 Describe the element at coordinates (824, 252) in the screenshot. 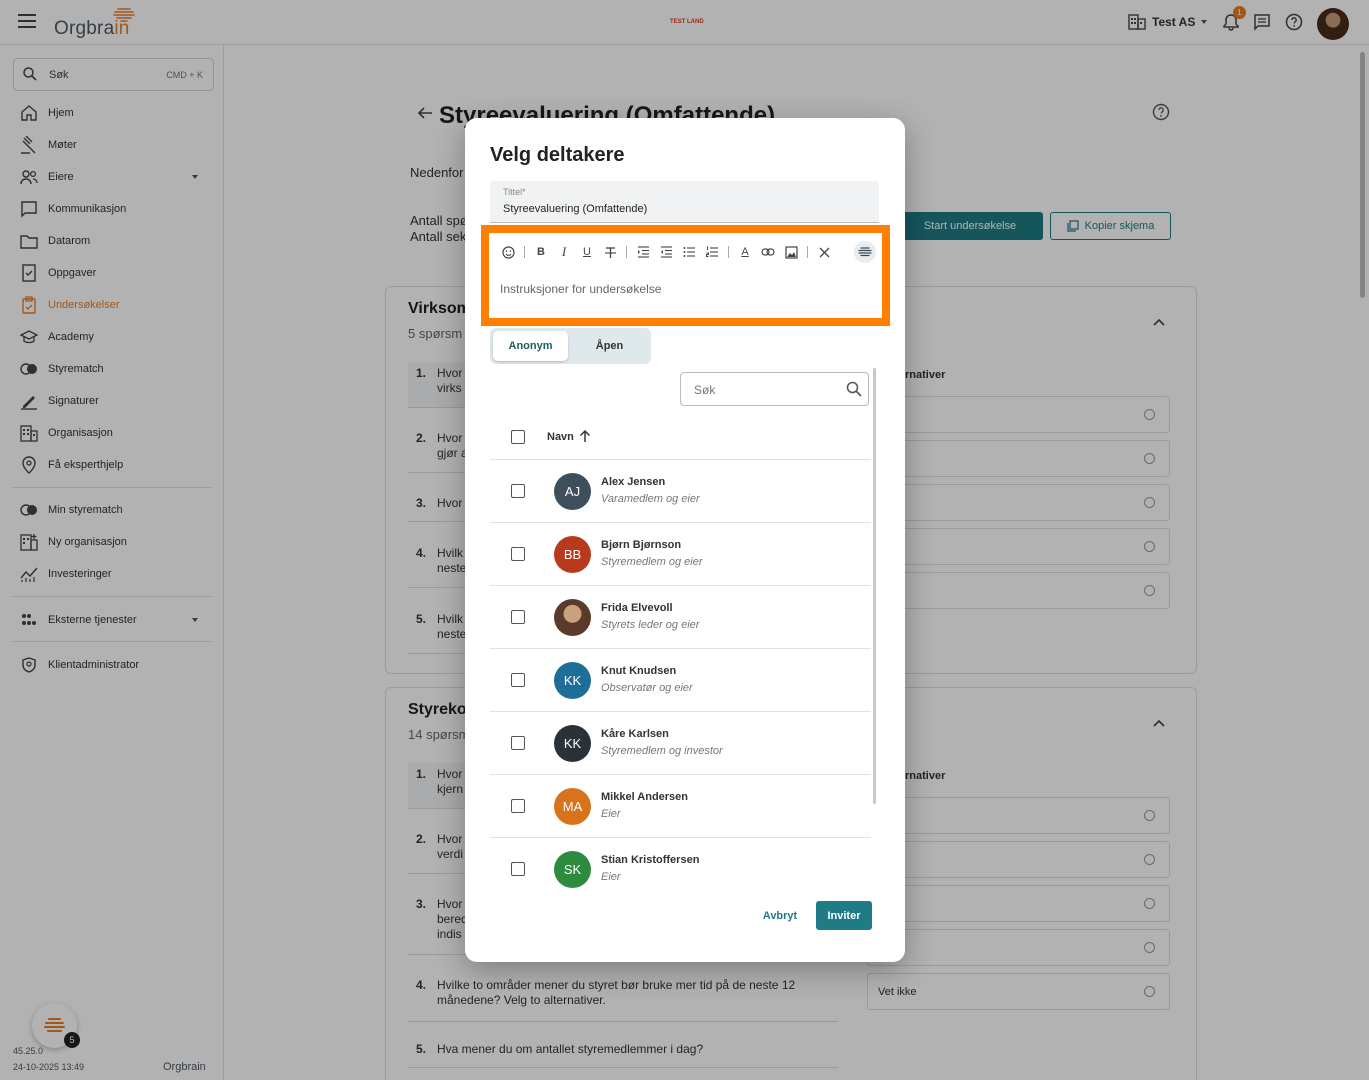

I see `clear-format-icon` at that location.